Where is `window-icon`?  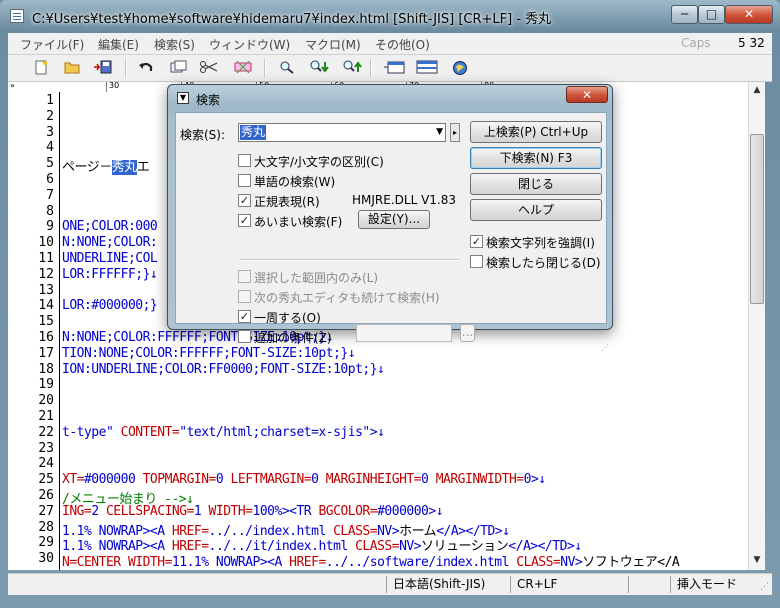
window-icon is located at coordinates (394, 68).